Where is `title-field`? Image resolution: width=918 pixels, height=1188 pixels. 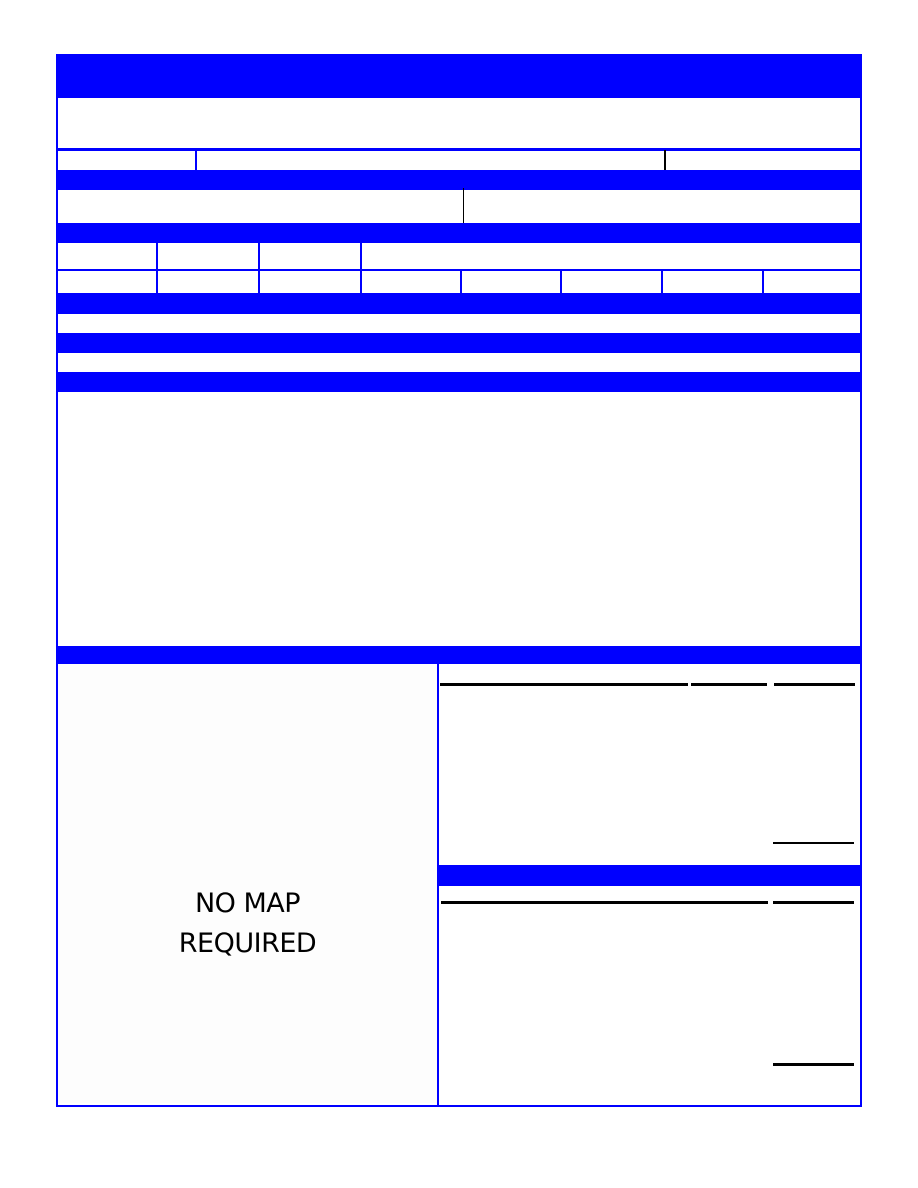 title-field is located at coordinates (459, 123).